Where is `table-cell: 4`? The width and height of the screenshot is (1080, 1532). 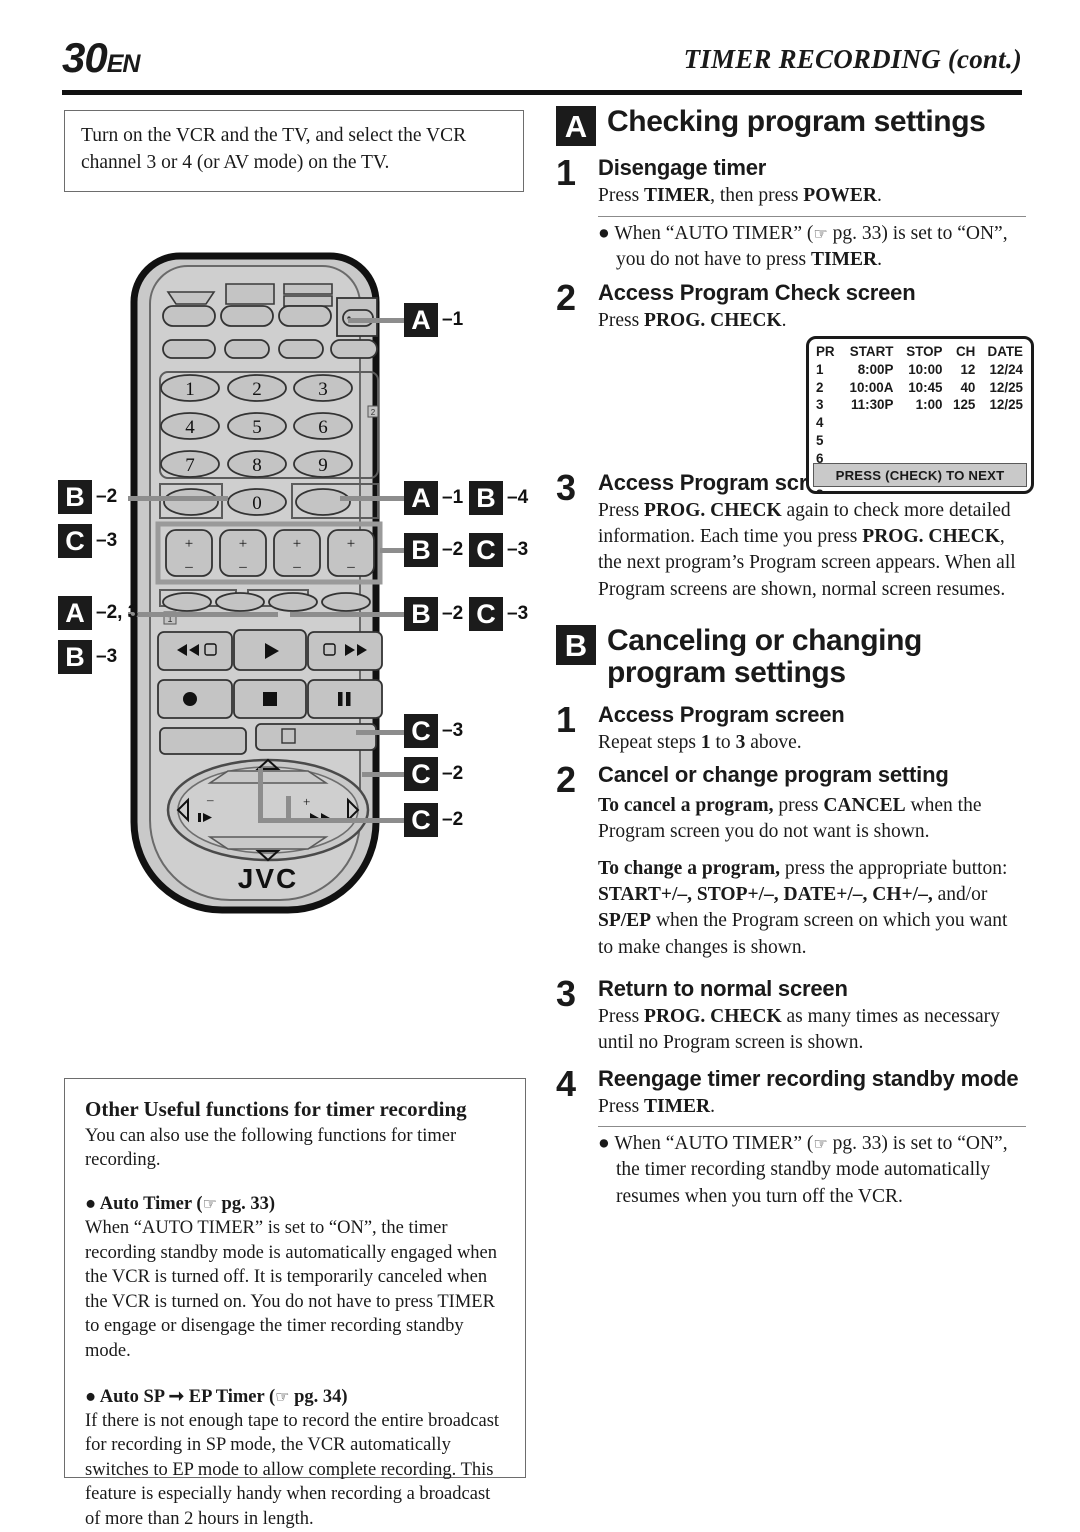 table-cell: 4 is located at coordinates (820, 423).